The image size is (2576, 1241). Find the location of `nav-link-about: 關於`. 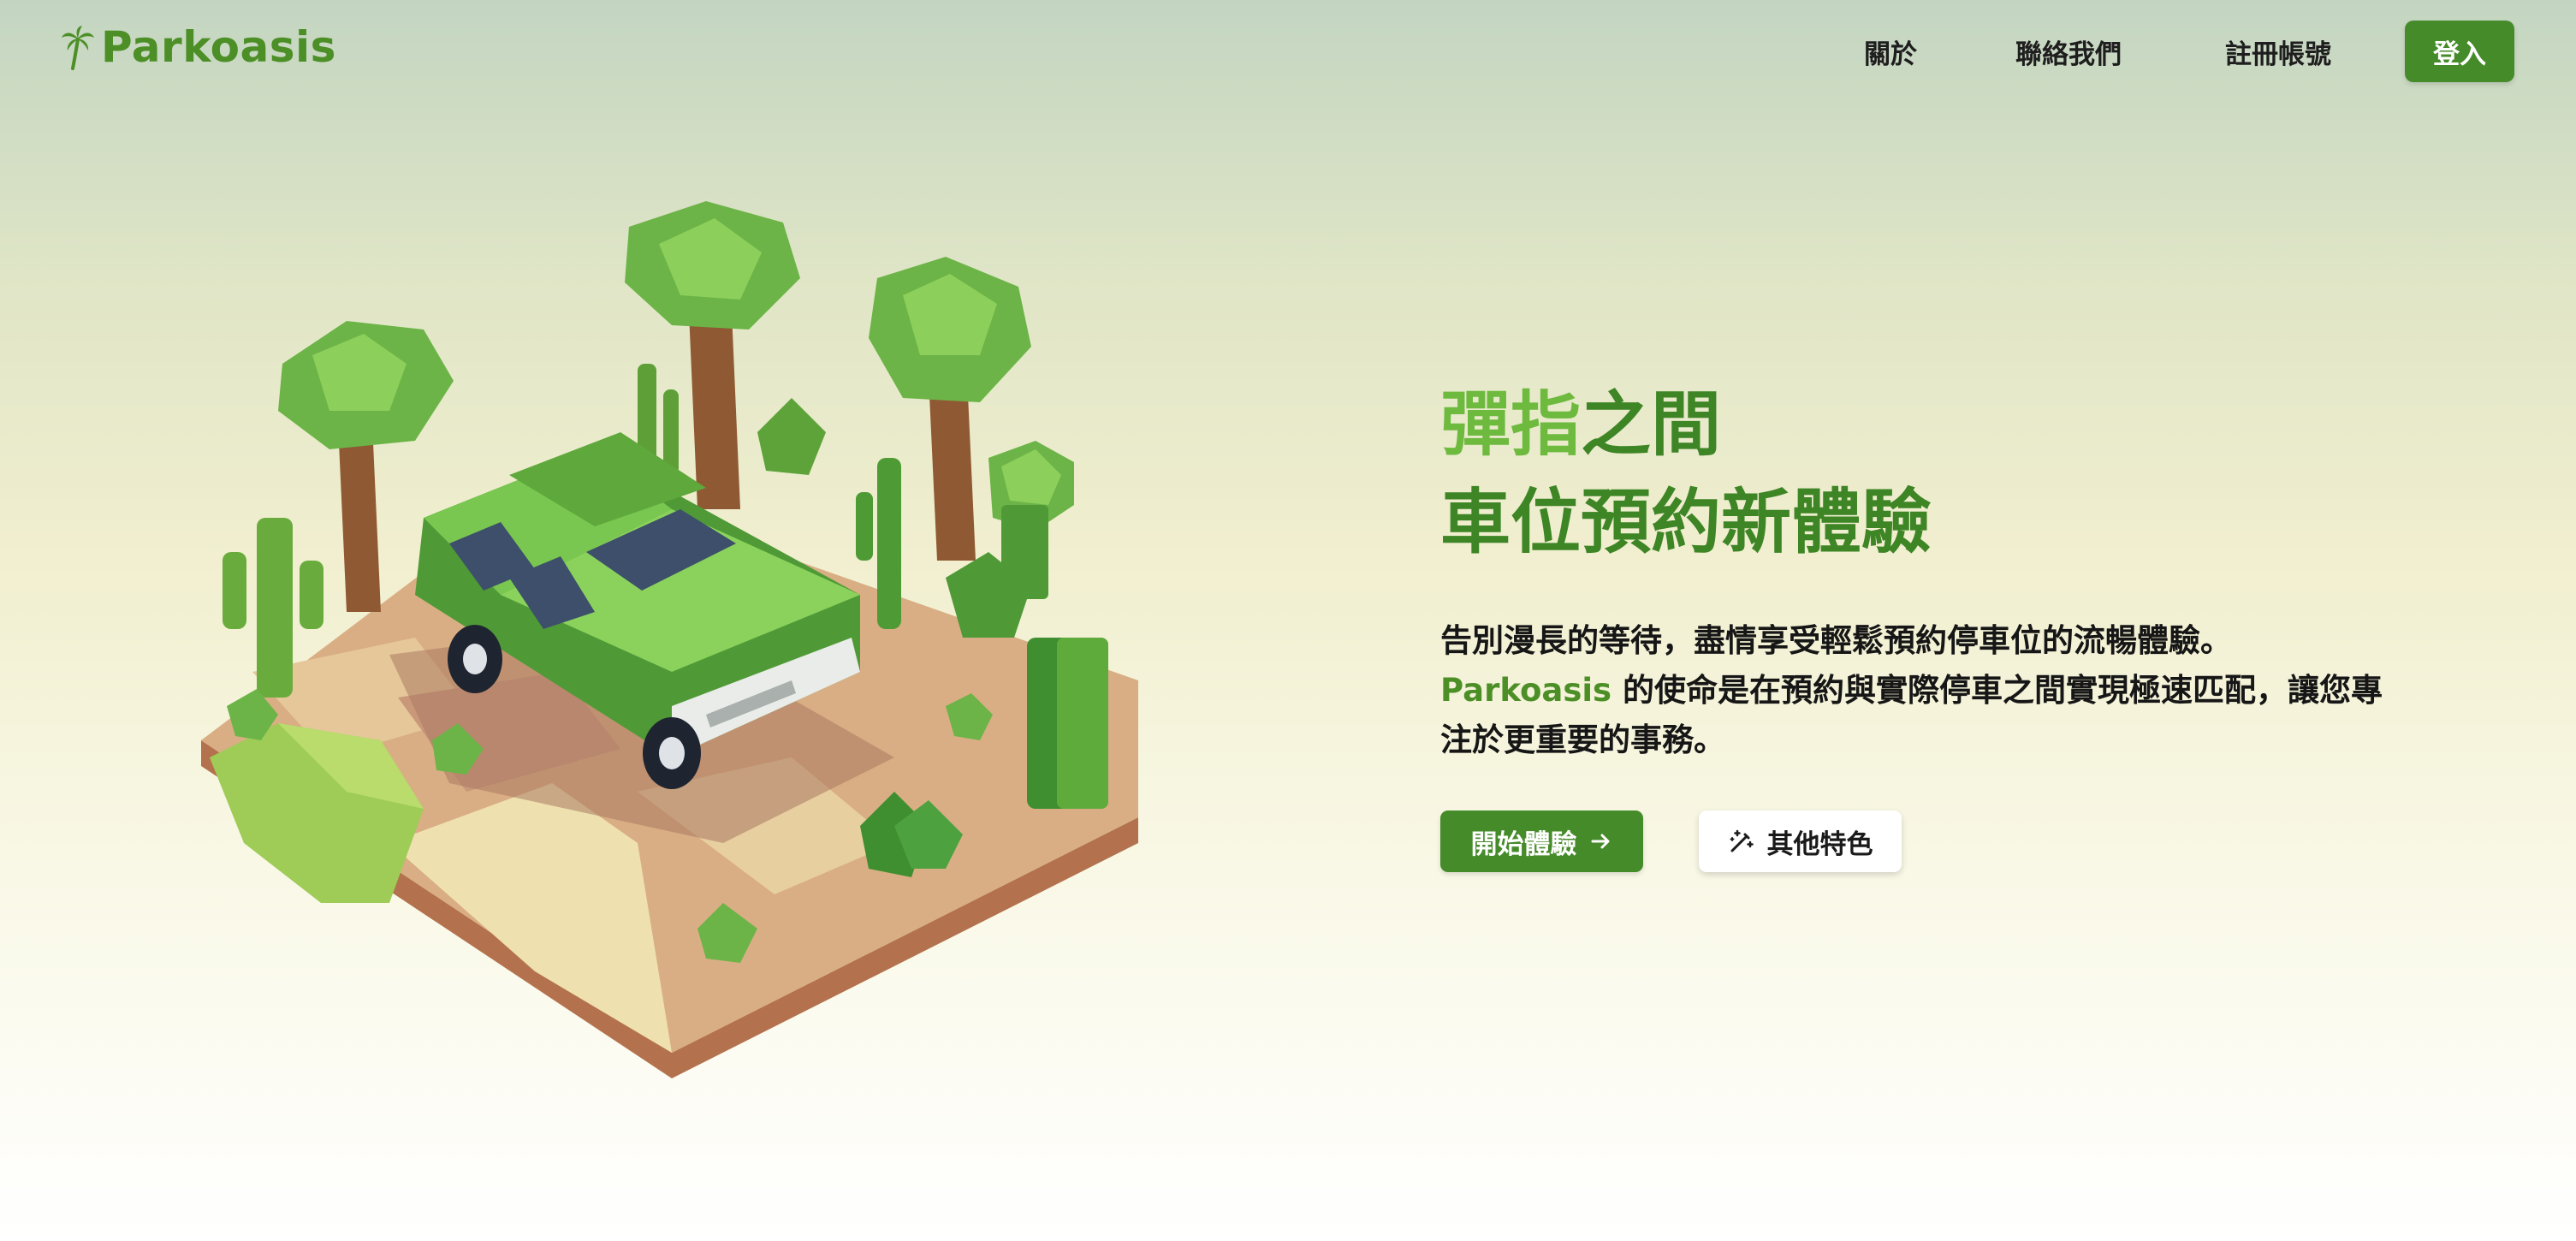

nav-link-about: 關於 is located at coordinates (1890, 52).